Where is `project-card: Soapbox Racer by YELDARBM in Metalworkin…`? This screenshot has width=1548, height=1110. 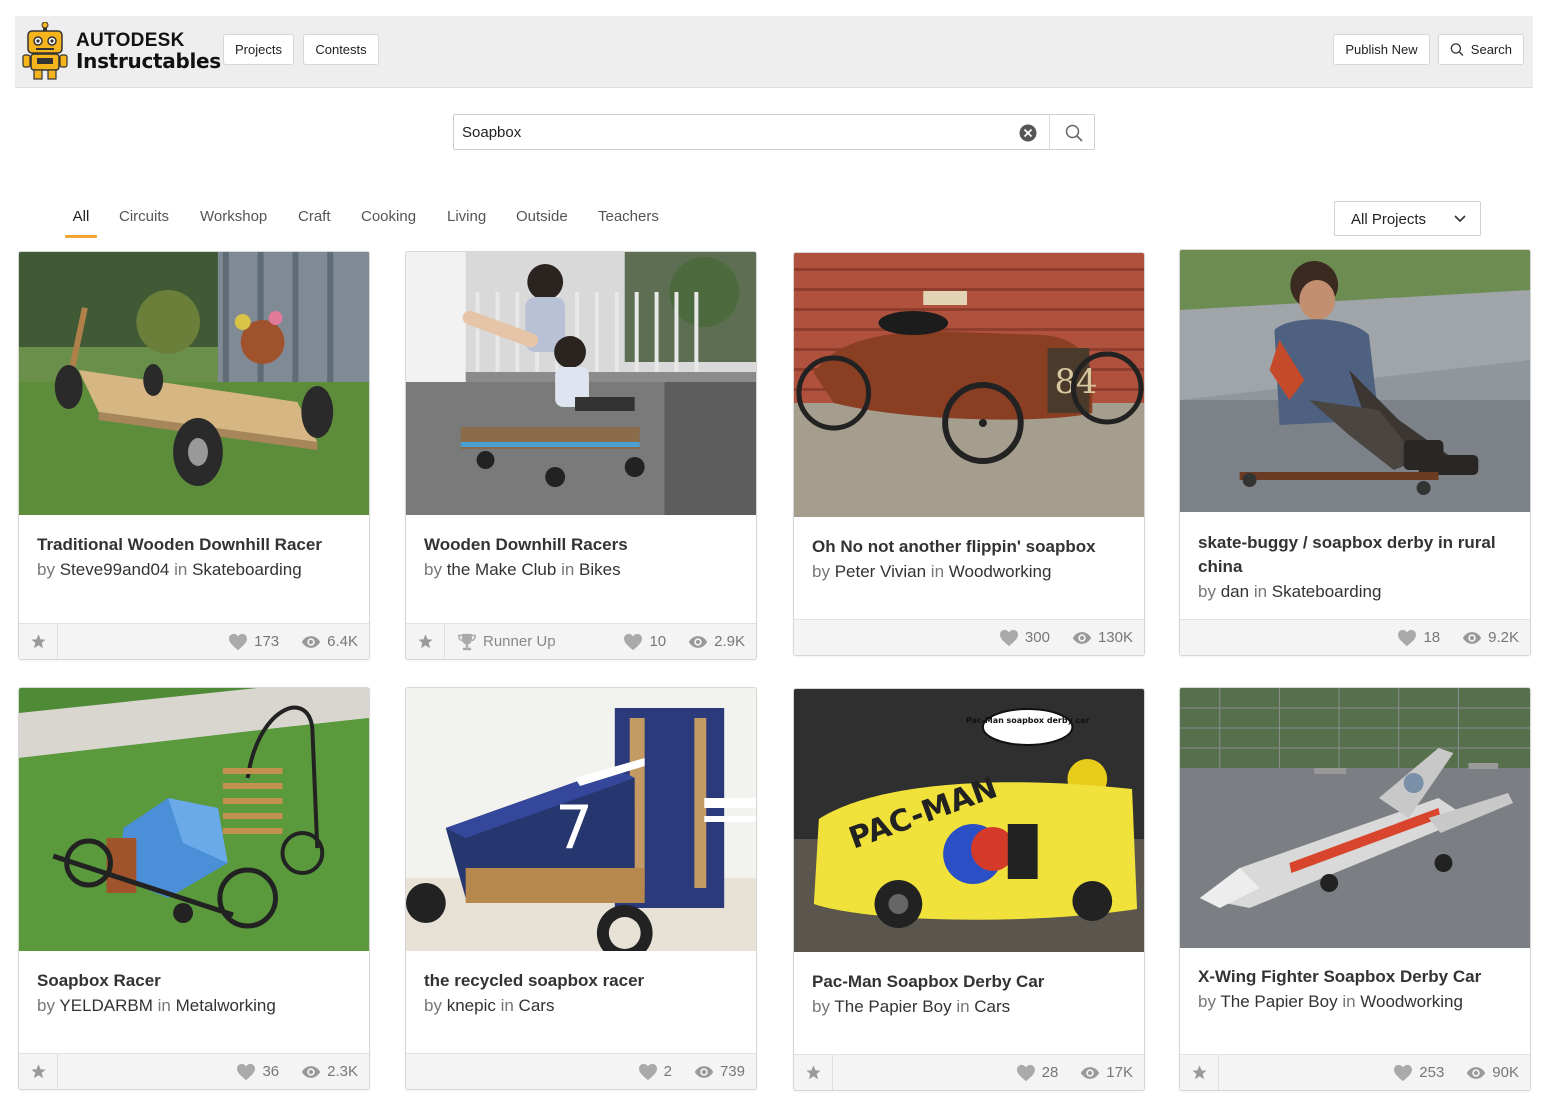
project-card: Soapbox Racer by YELDARBM in Metalworkin… is located at coordinates (194, 888).